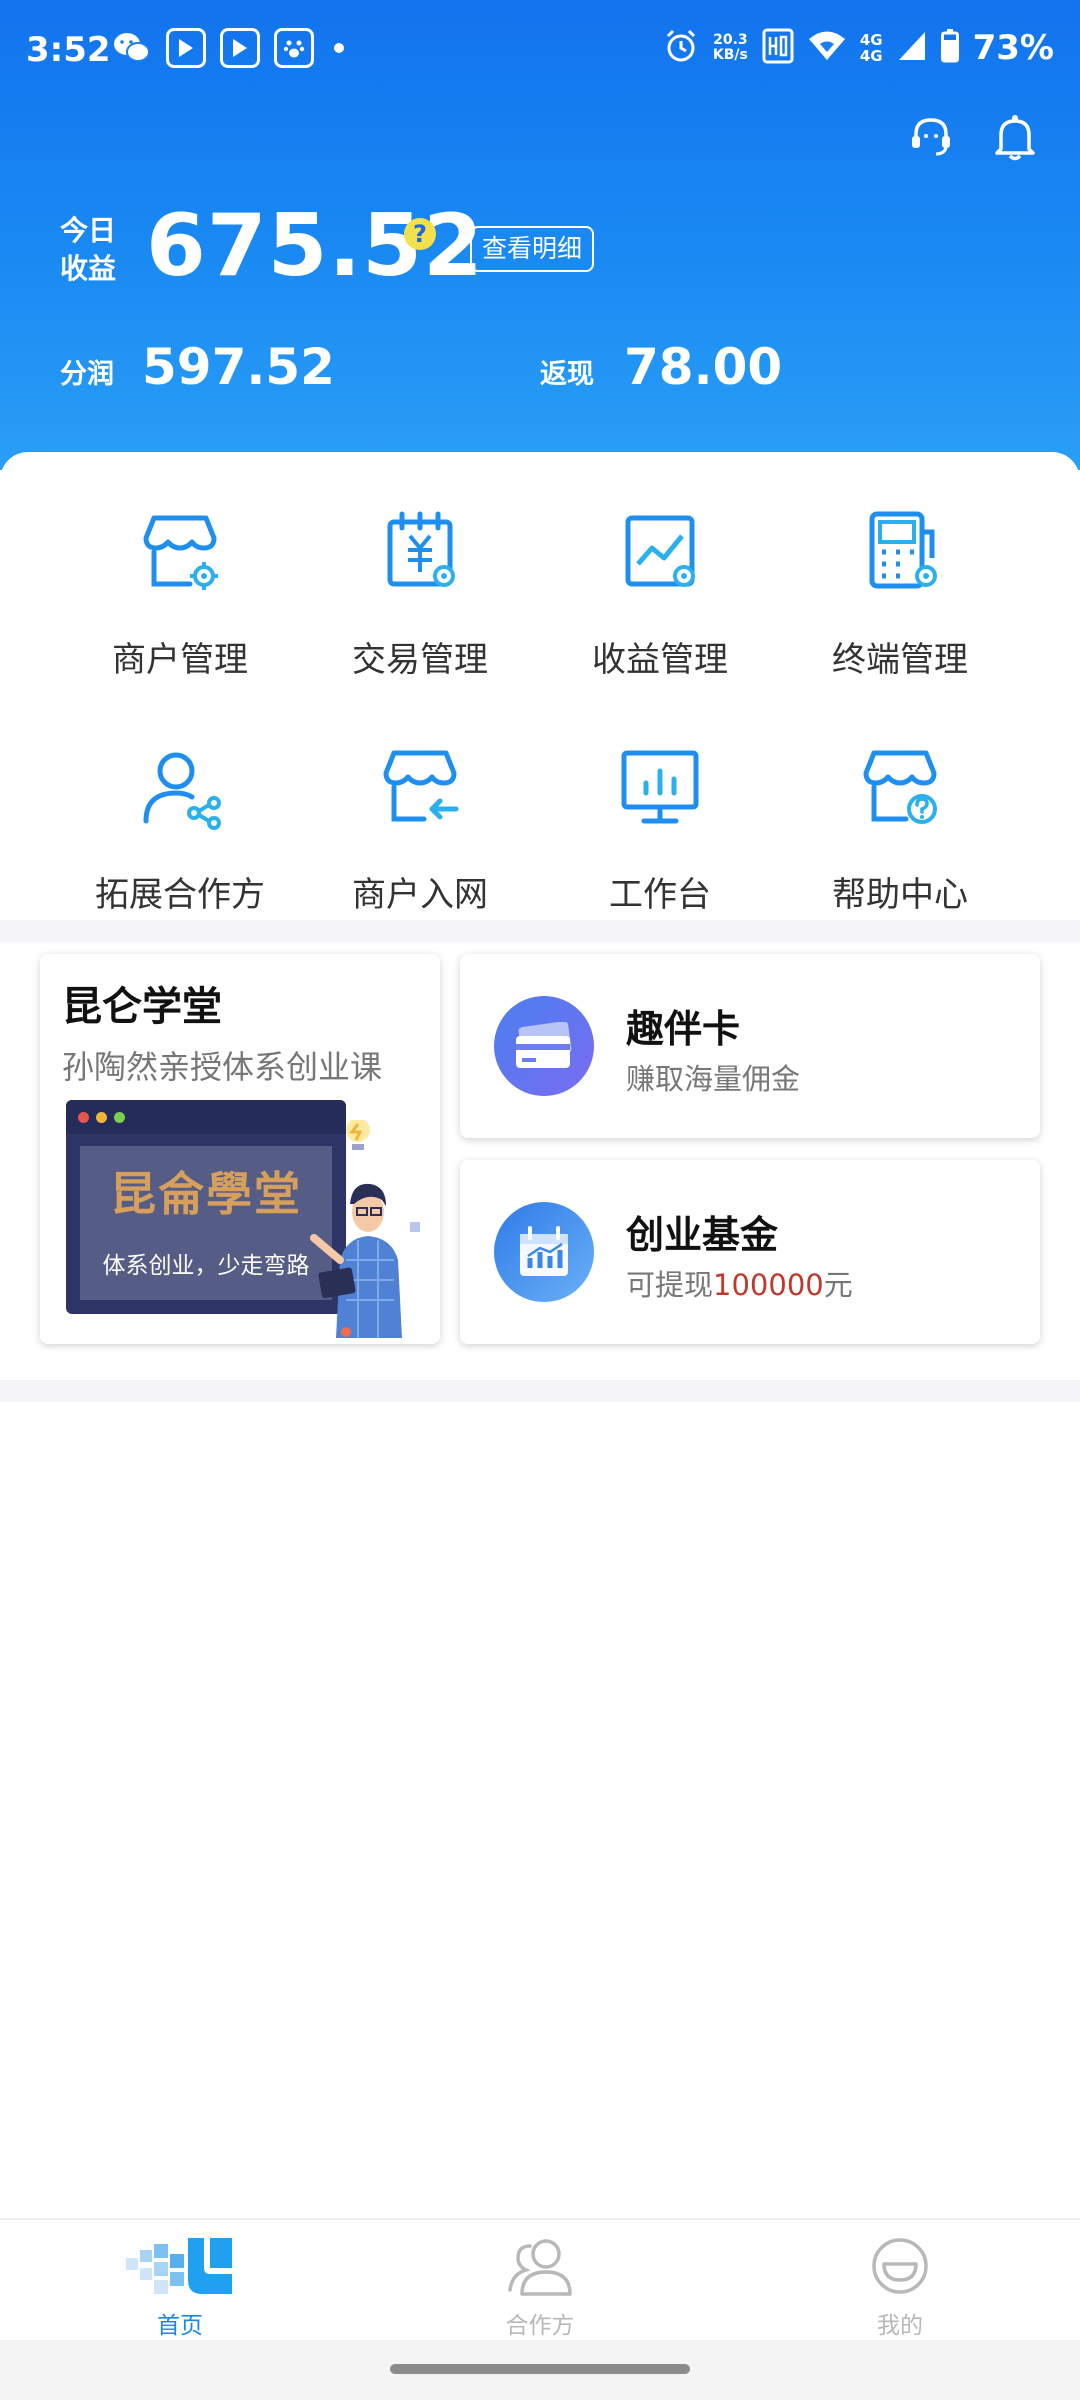 The width and height of the screenshot is (1080, 2400). Describe the element at coordinates (222, 1067) in the screenshot. I see `kunlun-subtitle: 孙陶然亲授体系创业课` at that location.